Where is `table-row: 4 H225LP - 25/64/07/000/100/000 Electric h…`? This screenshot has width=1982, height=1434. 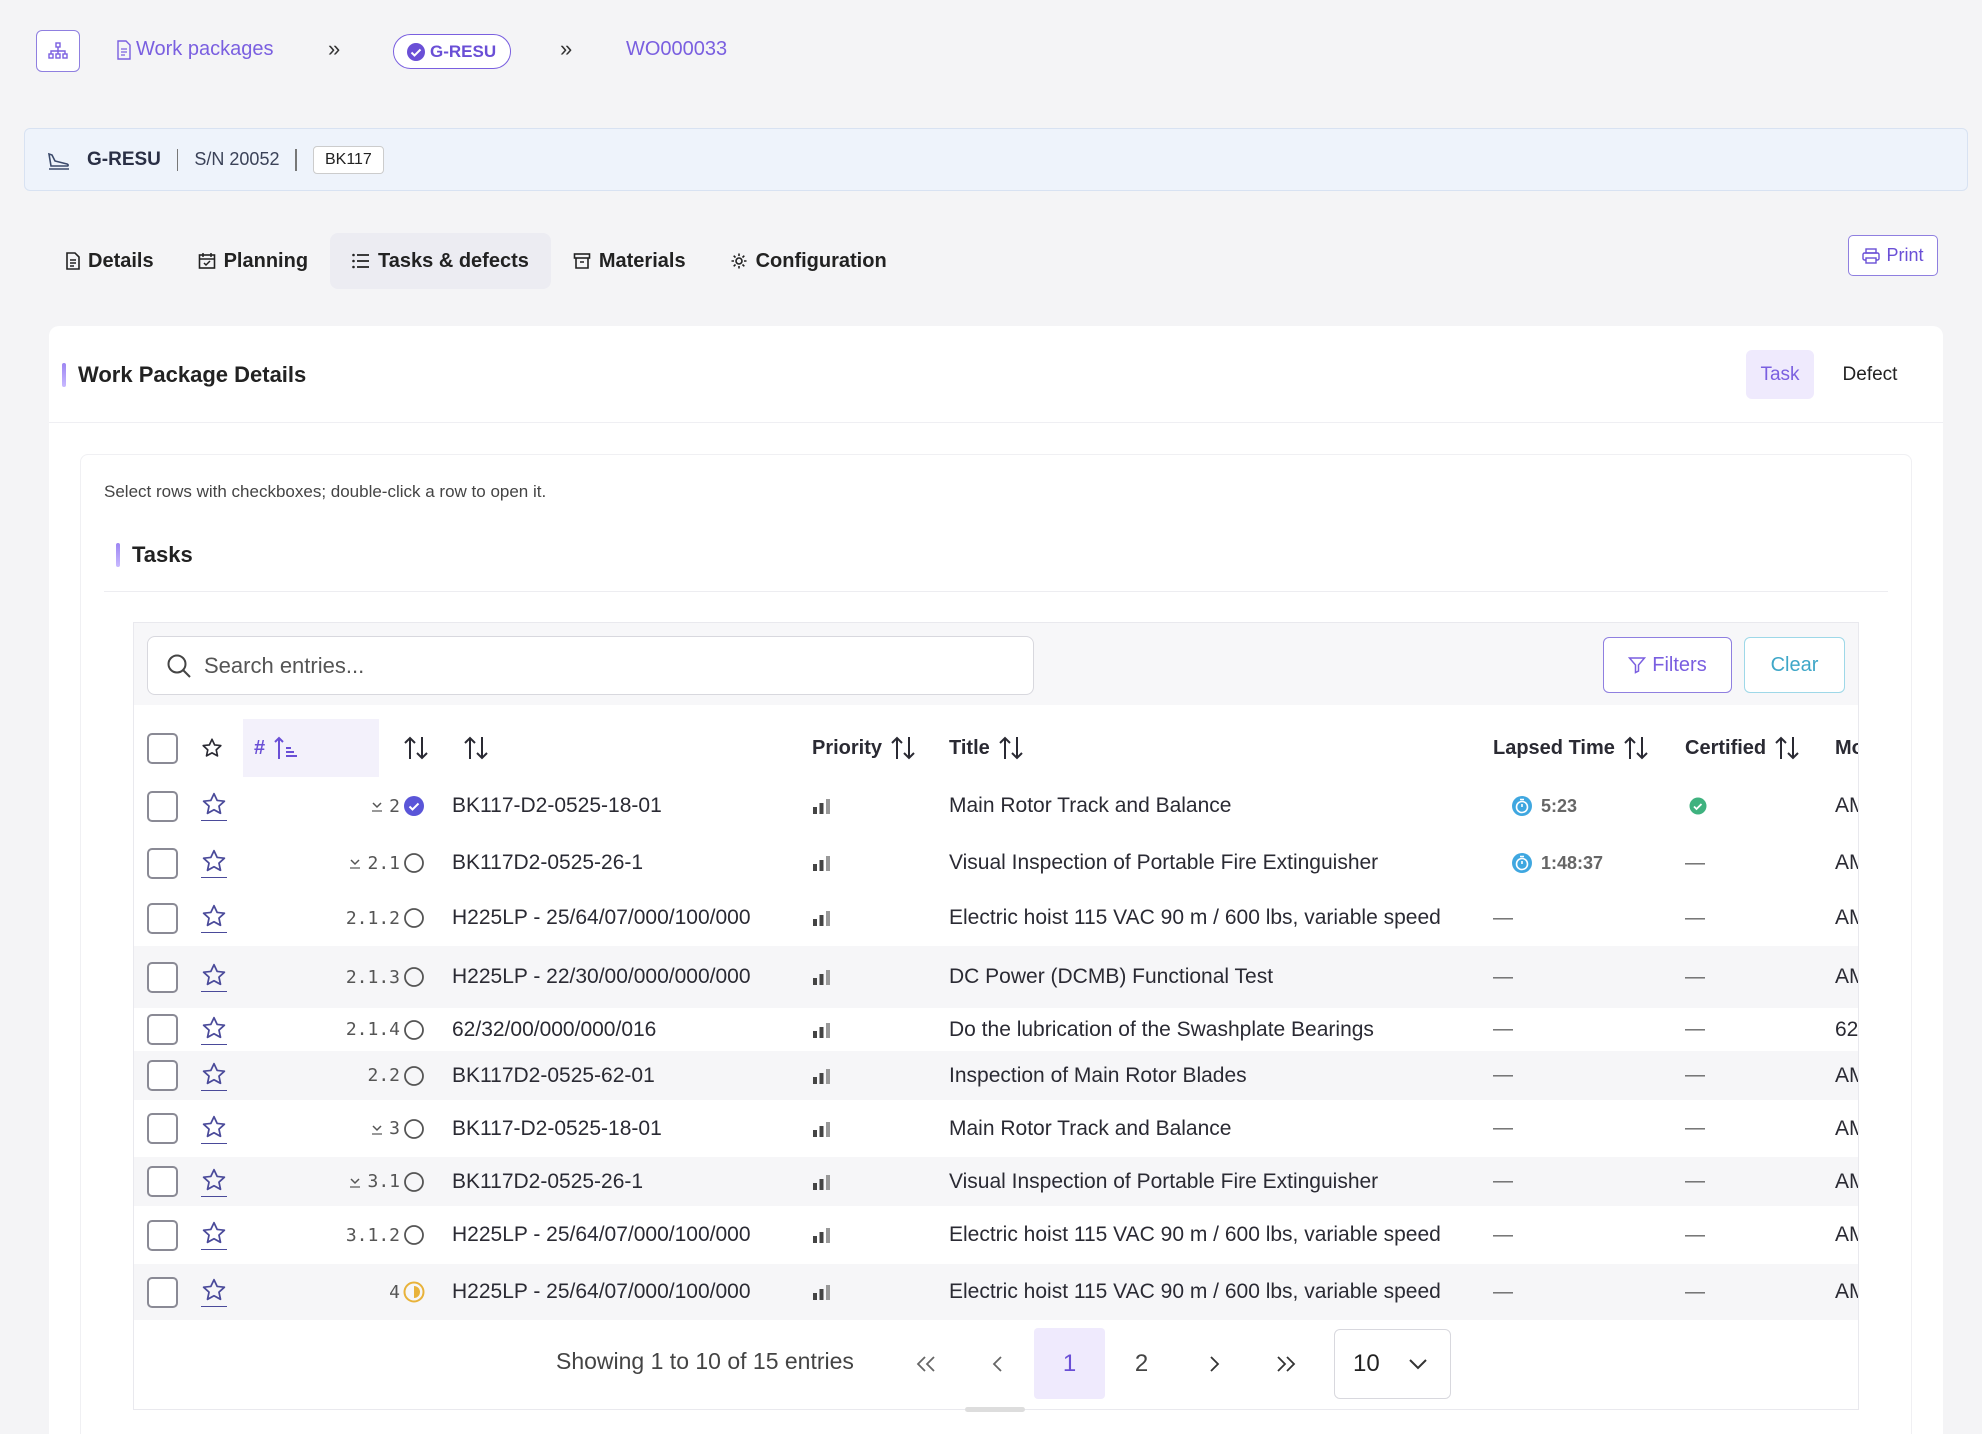 table-row: 4 H225LP - 25/64/07/000/100/000 Electric h… is located at coordinates (996, 1292).